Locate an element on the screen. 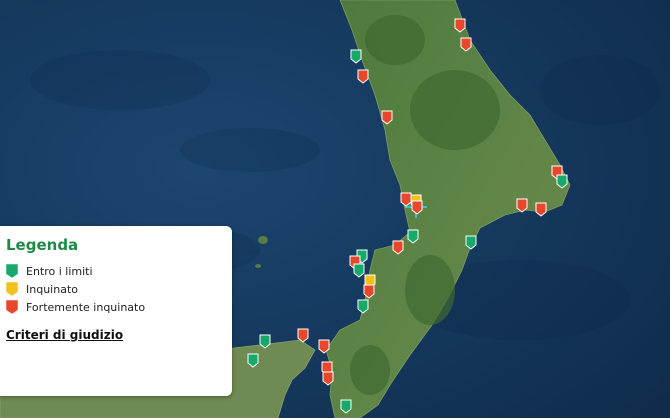 This screenshot has width=670, height=418. red-marker-icon is located at coordinates (12, 307).